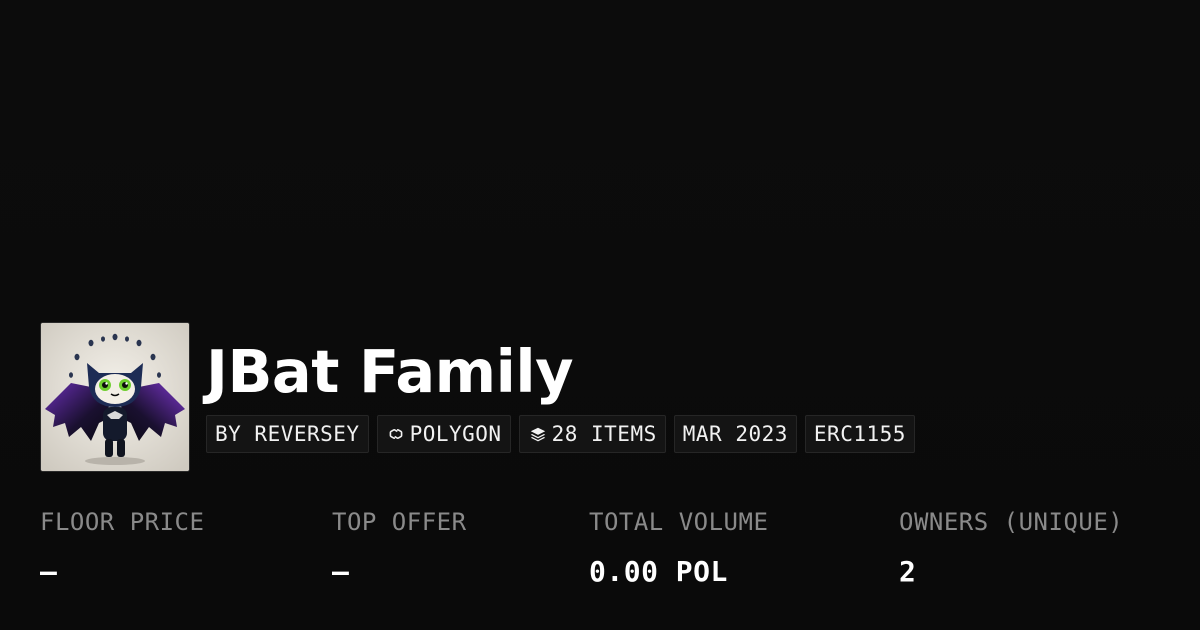  What do you see at coordinates (396, 434) in the screenshot?
I see `polygon-chain-icon` at bounding box center [396, 434].